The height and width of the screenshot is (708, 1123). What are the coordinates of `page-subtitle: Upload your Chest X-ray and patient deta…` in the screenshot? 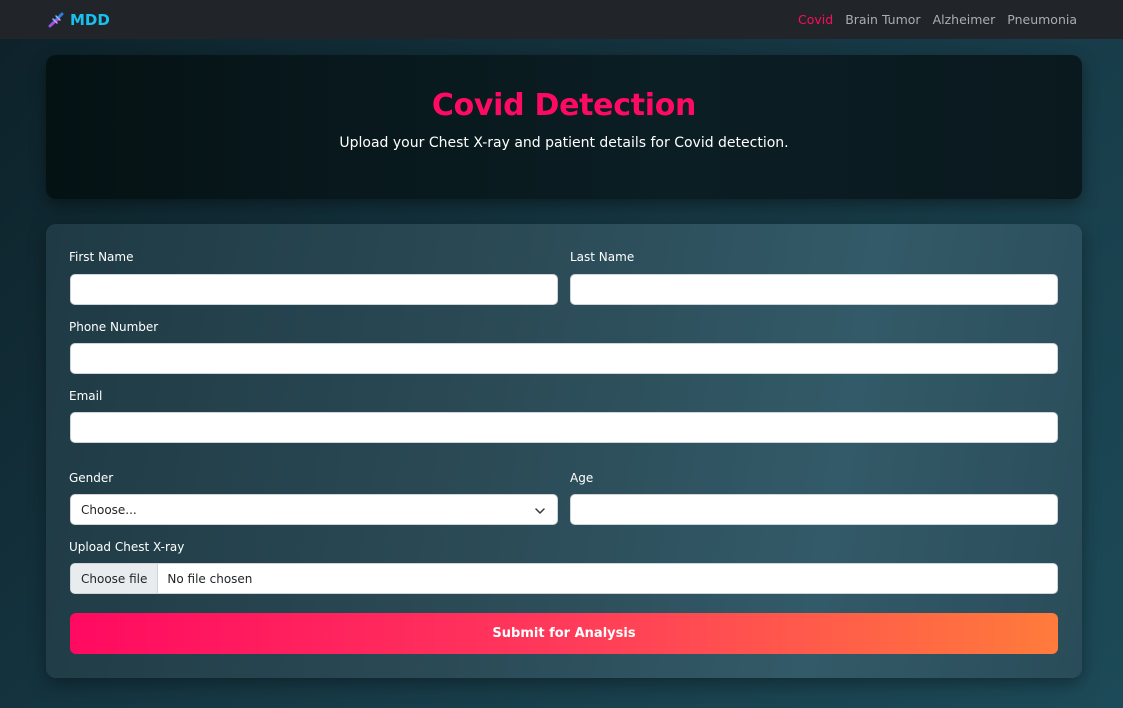 It's located at (564, 143).